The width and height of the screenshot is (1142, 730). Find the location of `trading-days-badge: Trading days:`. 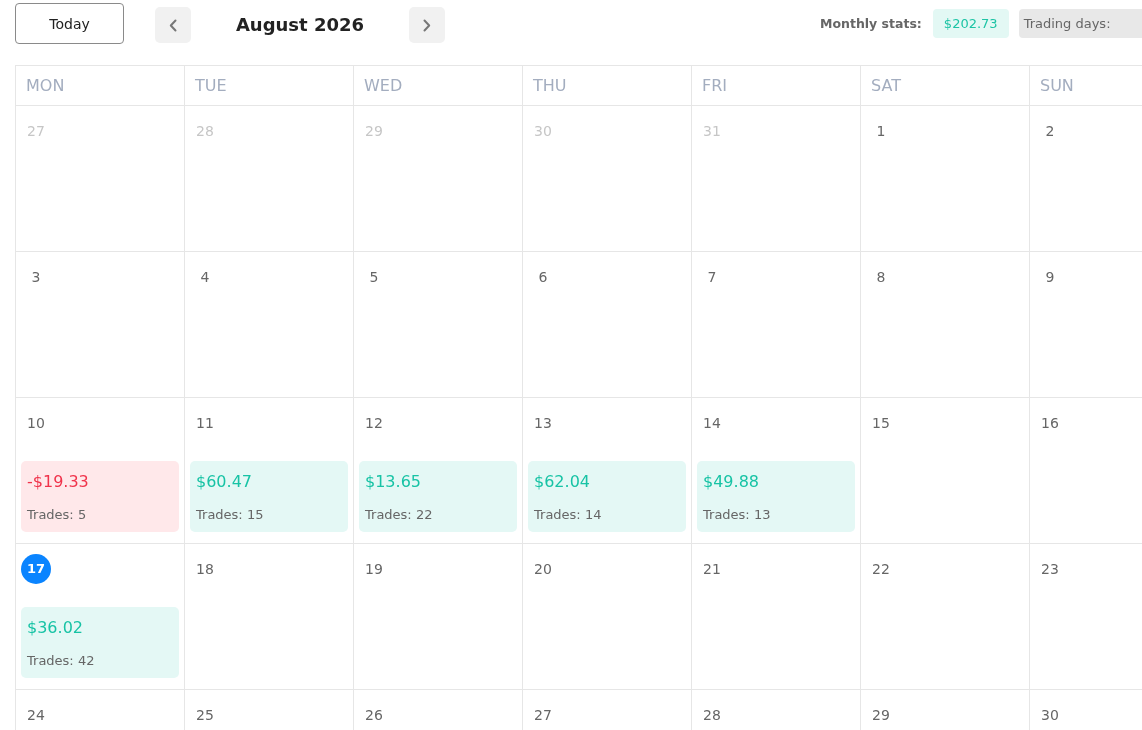

trading-days-badge: Trading days: is located at coordinates (1080, 23).